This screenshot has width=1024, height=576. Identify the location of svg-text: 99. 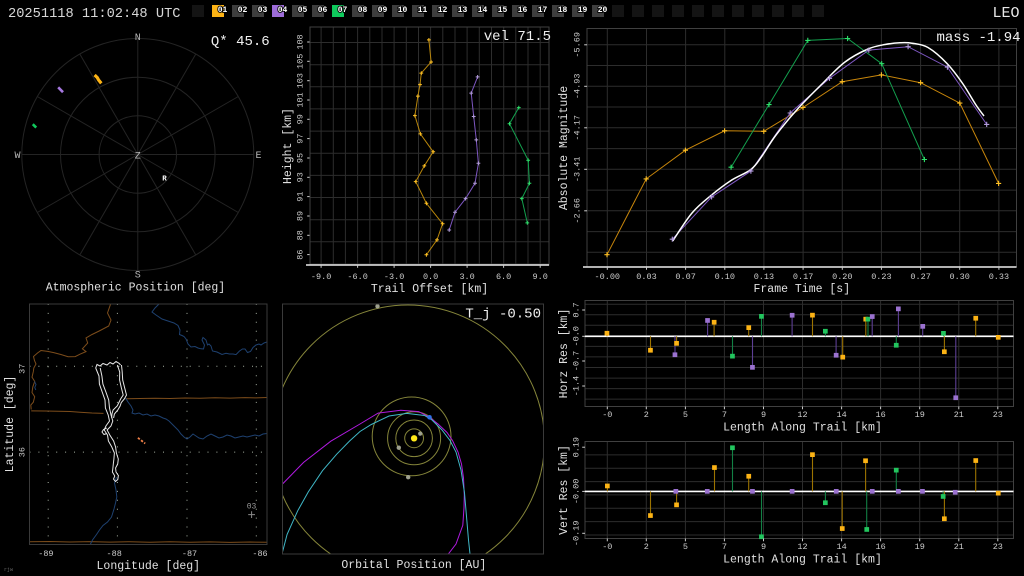
(301, 119).